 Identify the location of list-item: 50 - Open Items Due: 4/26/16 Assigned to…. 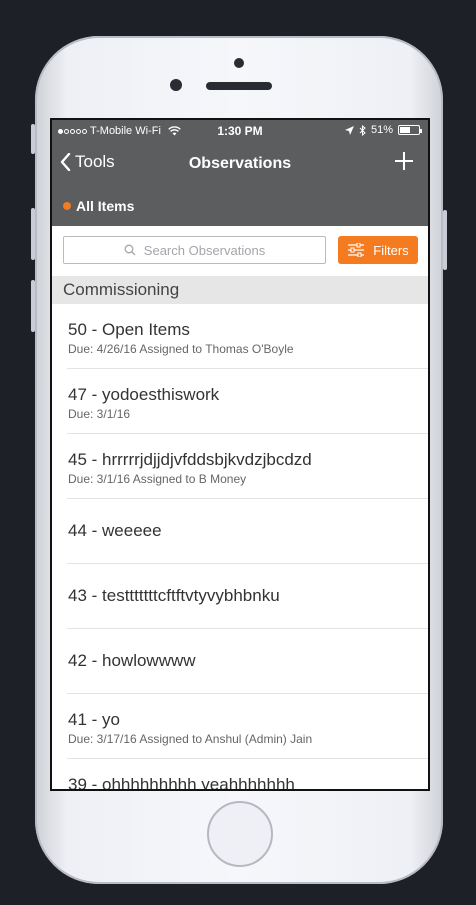
(240, 336).